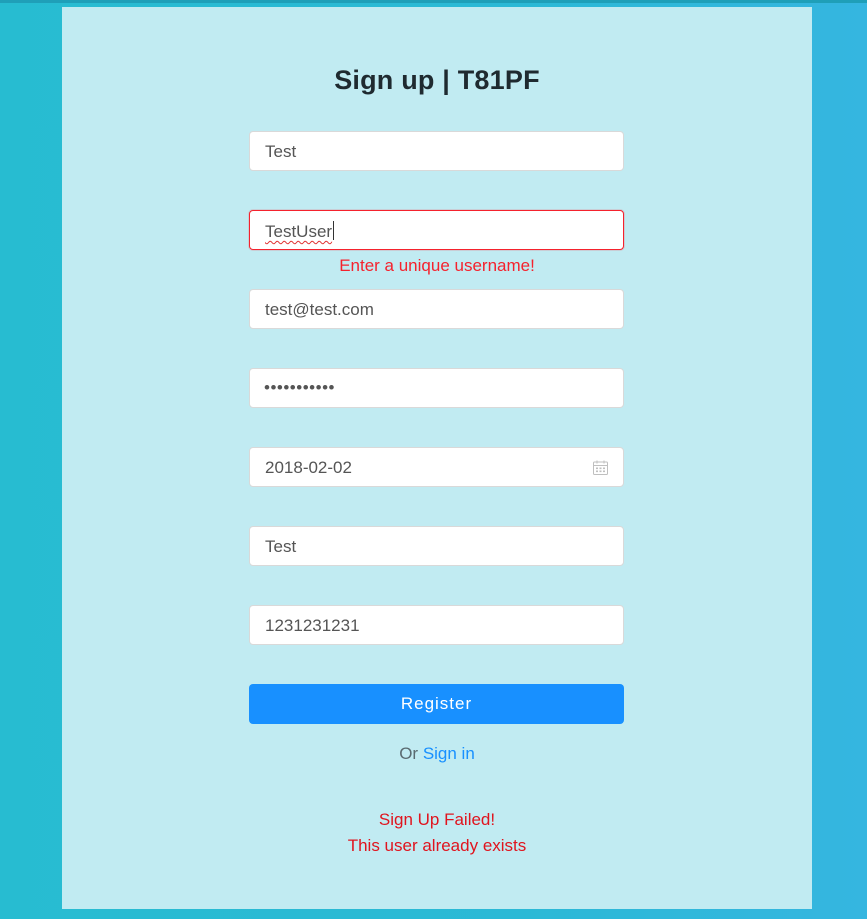  Describe the element at coordinates (437, 845) in the screenshot. I see `user-exists-message: This user already exists` at that location.